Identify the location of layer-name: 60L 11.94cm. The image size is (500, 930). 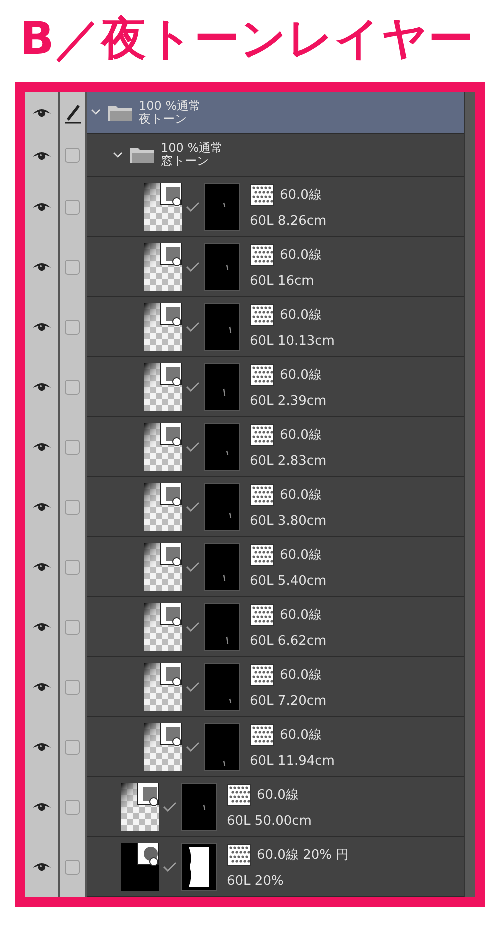
(292, 761).